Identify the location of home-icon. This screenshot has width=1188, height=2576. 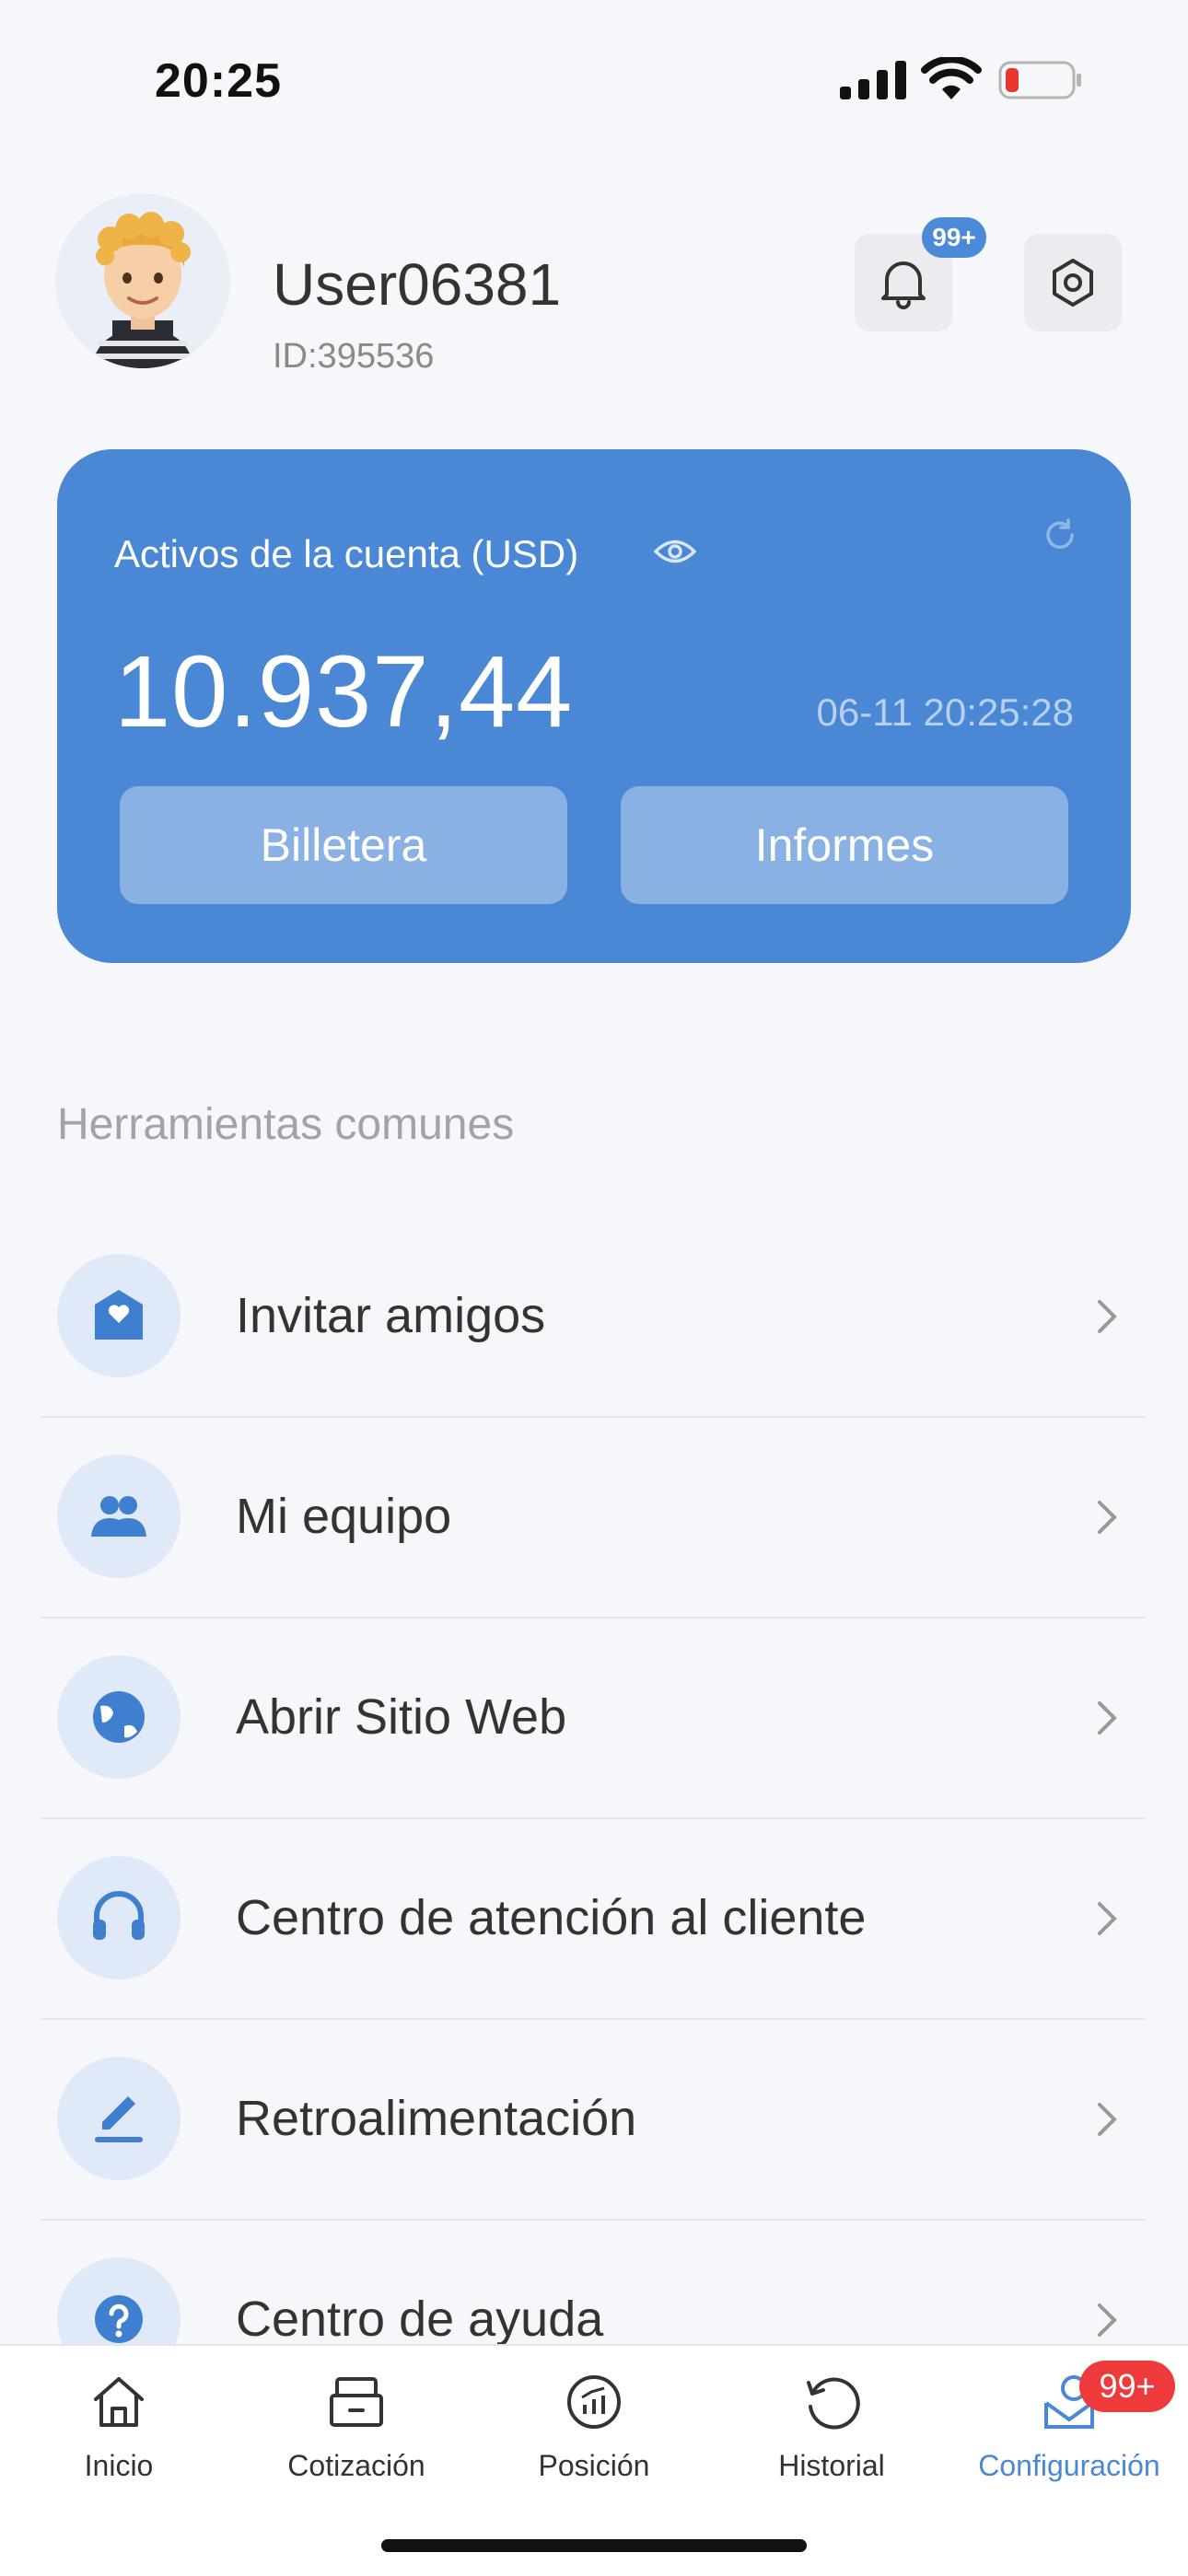
(119, 2402).